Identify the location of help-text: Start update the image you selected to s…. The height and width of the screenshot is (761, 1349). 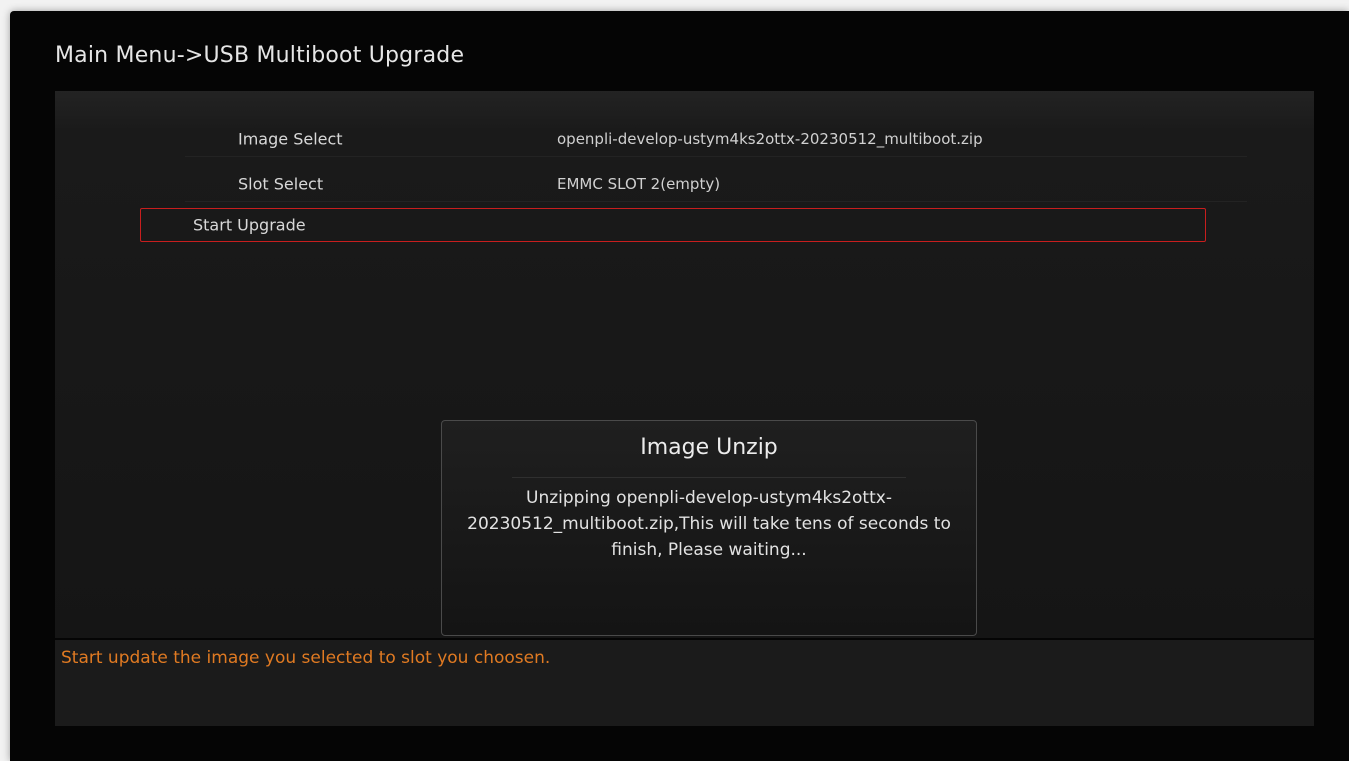
(306, 658).